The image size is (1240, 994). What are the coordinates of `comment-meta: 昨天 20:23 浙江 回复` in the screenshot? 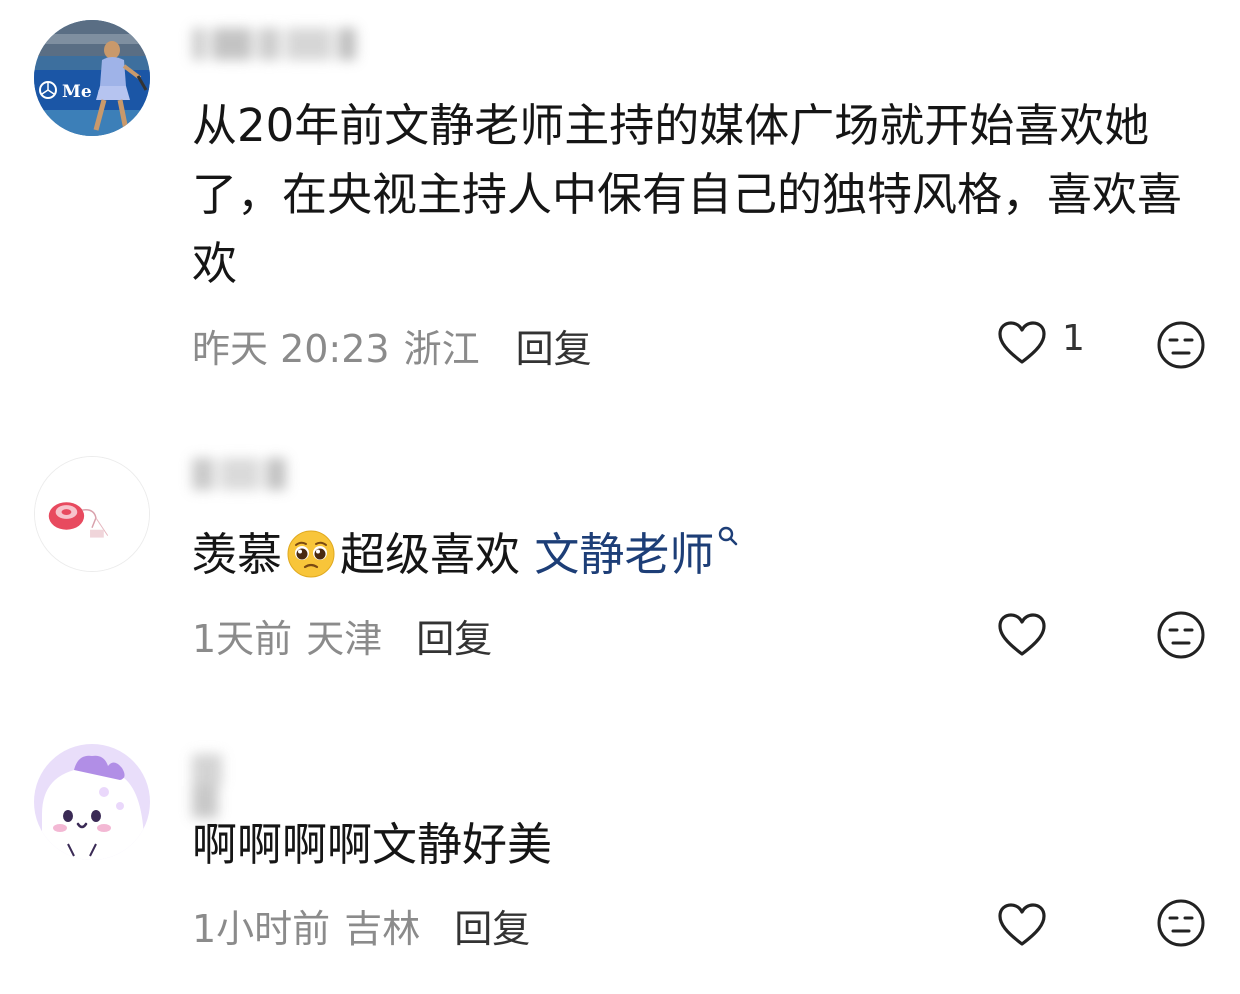 It's located at (392, 345).